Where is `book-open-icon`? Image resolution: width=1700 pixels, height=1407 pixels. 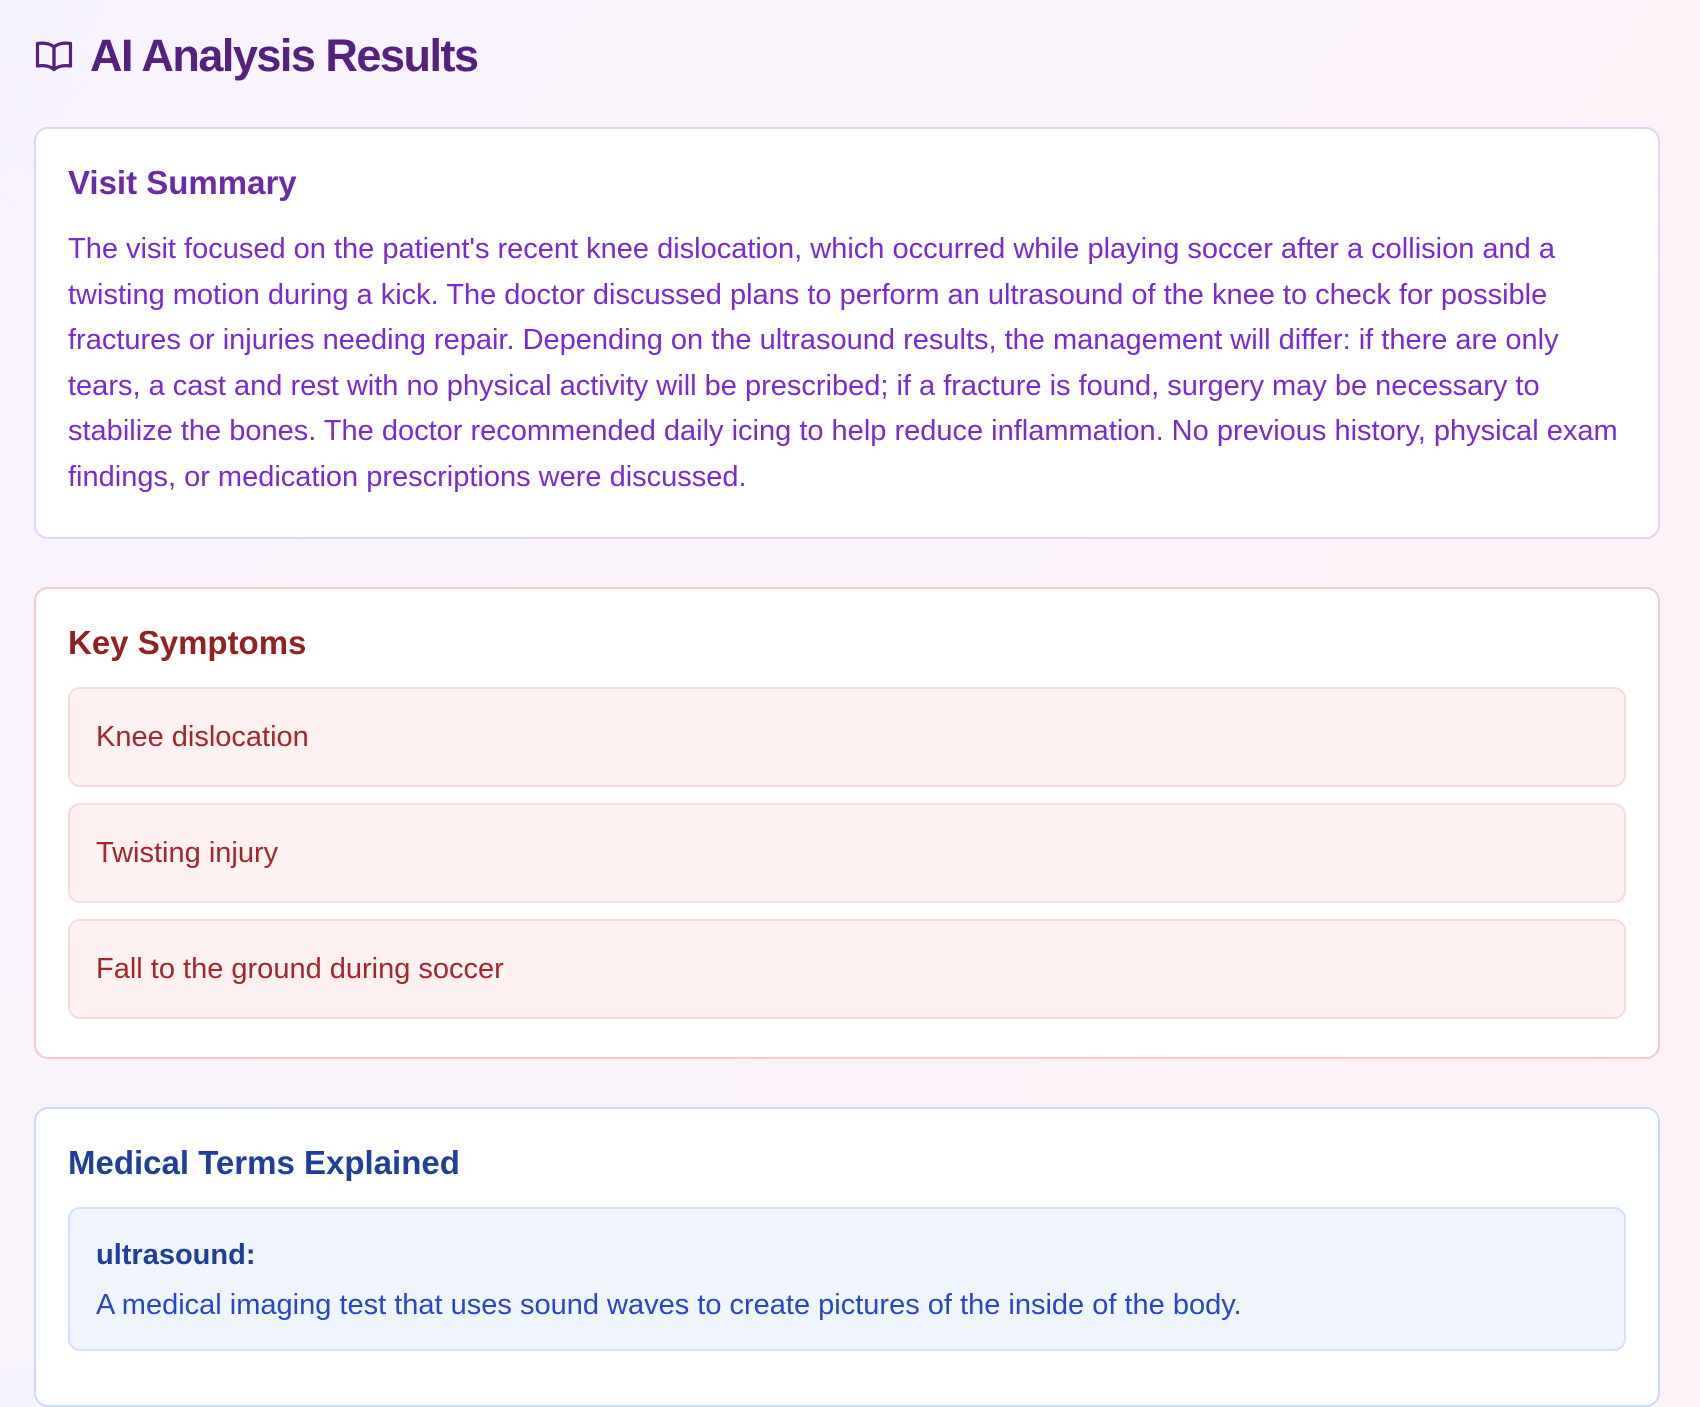 book-open-icon is located at coordinates (54, 56).